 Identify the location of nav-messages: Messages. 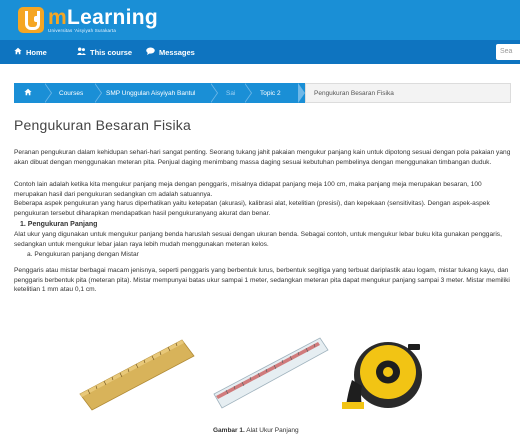
(170, 52).